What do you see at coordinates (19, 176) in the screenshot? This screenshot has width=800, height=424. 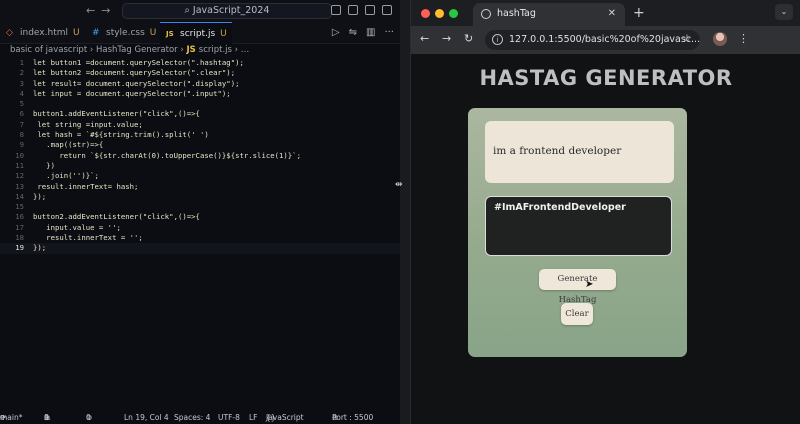 I see `line-number: 12` at bounding box center [19, 176].